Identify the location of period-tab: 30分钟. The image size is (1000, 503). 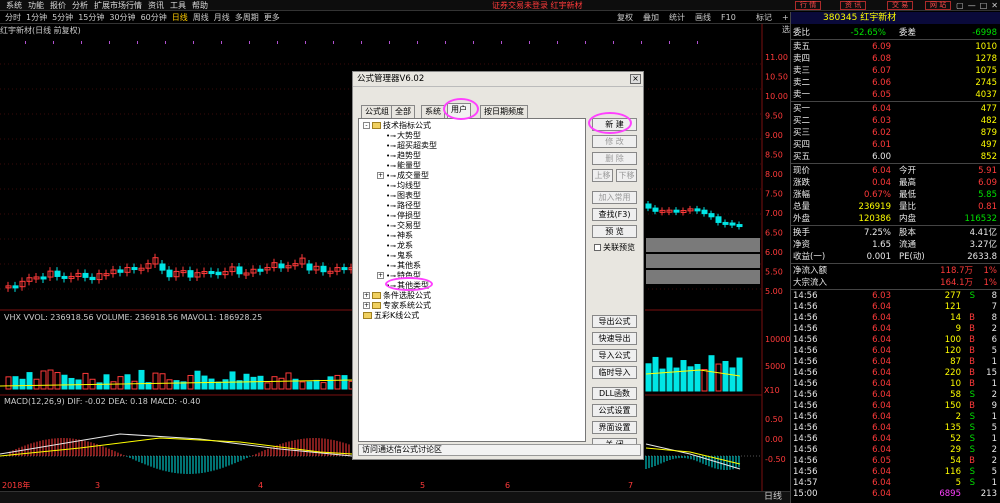
(122, 18).